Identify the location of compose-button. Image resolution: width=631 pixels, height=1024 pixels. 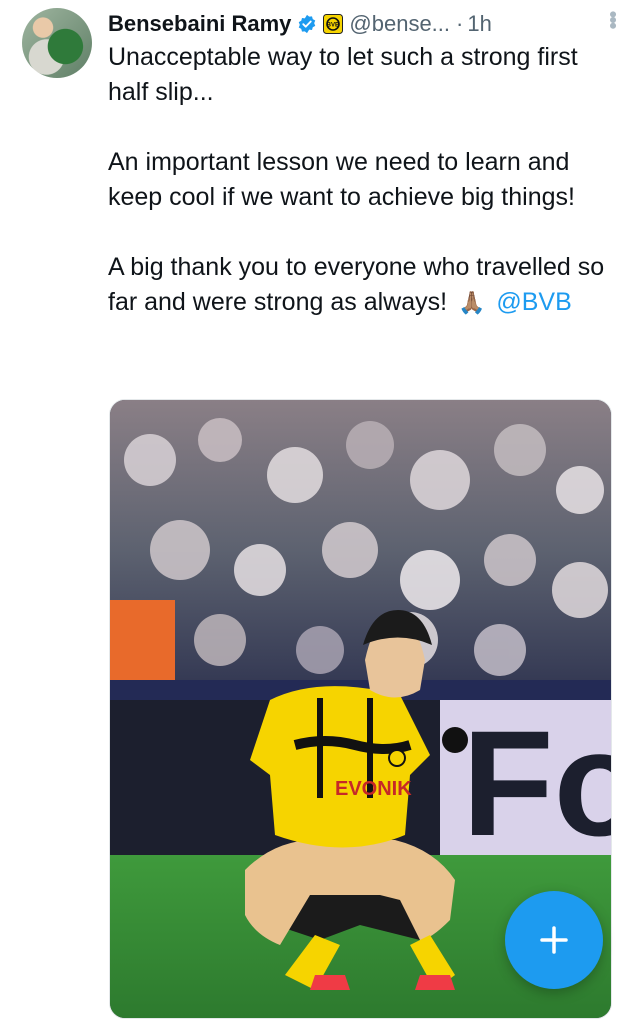
(554, 940).